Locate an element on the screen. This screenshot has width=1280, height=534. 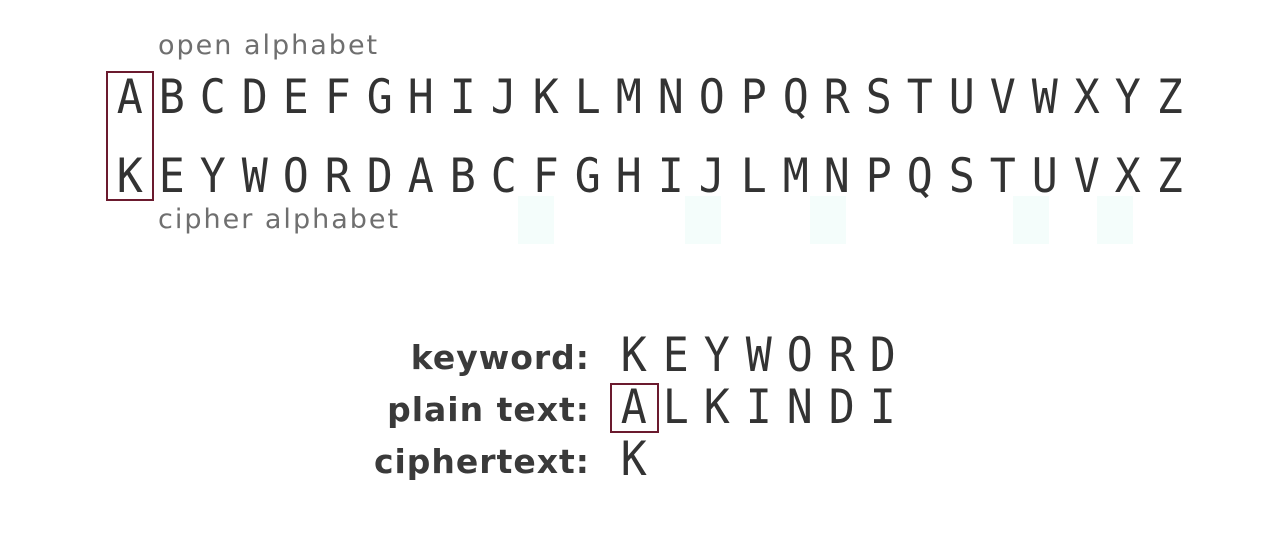
cipher-alphabet-letter: G is located at coordinates (587, 176).